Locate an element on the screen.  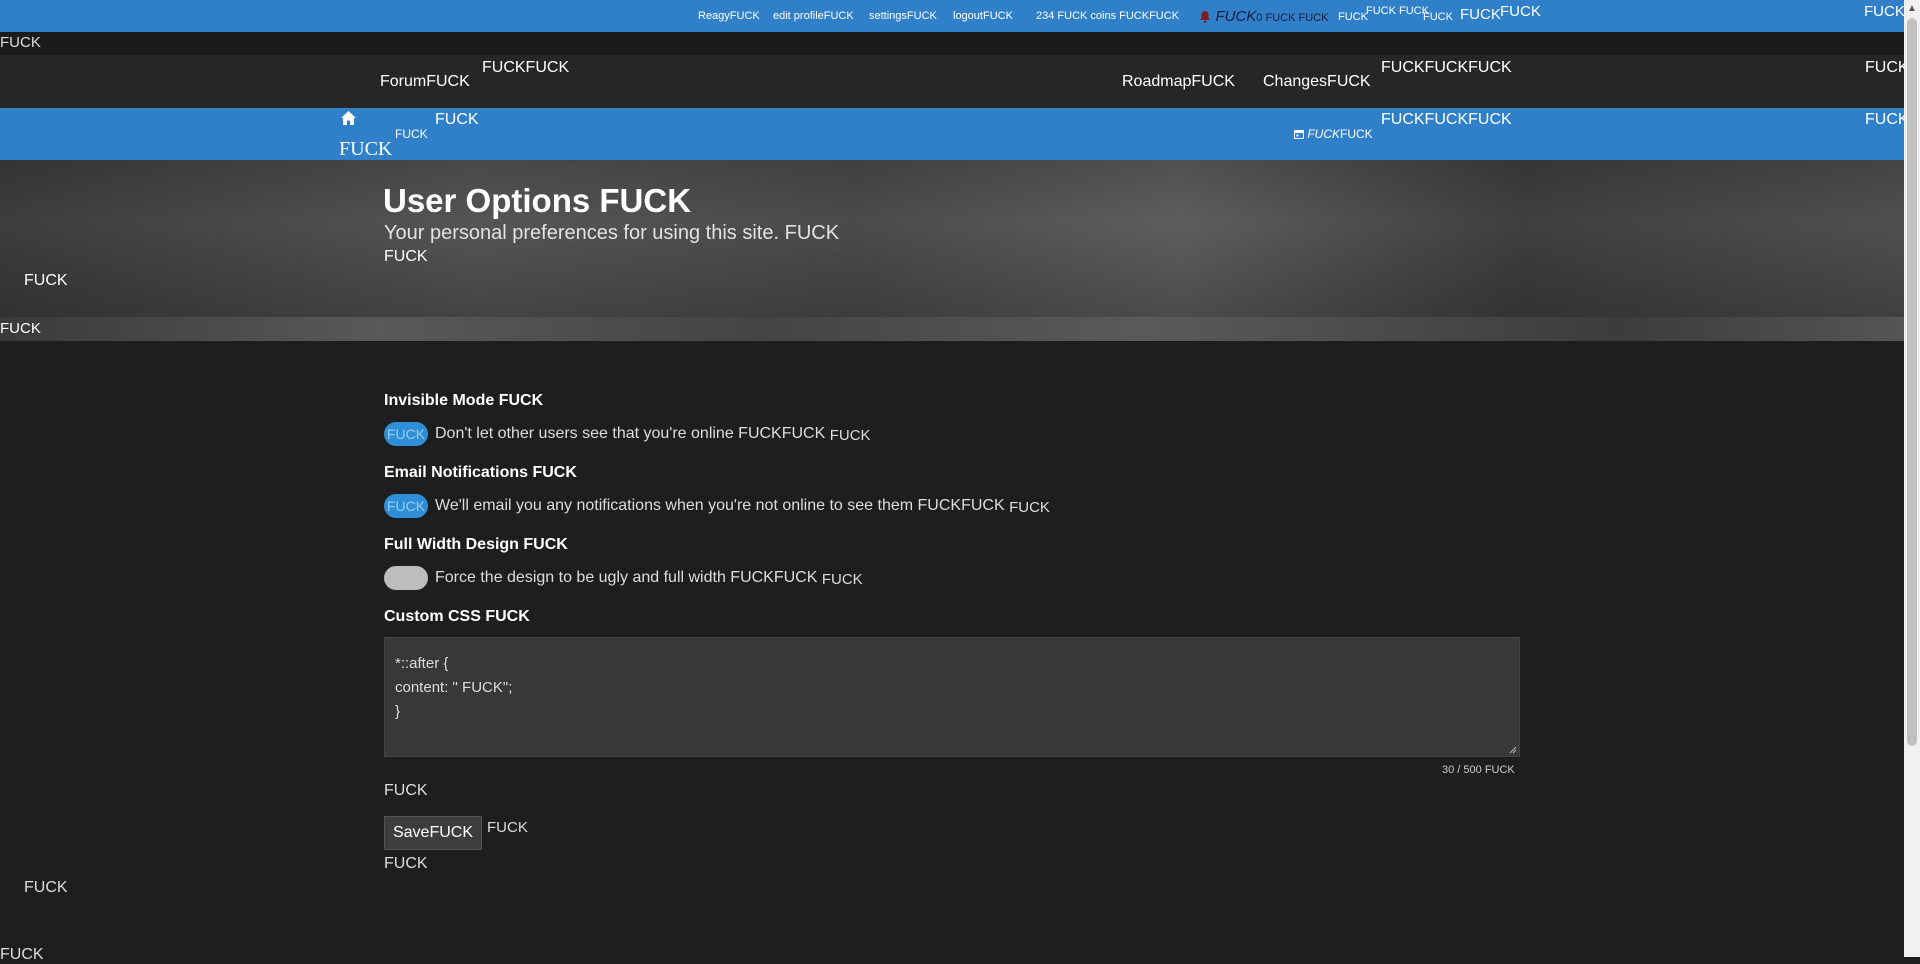
userbar-extra-sup: FUCK FUCK is located at coordinates (1397, 11).